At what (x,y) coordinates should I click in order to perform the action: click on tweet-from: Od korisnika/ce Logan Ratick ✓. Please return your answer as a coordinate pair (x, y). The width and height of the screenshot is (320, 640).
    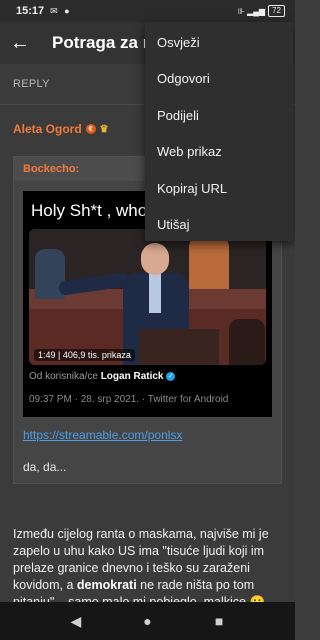
    Looking at the image, I should click on (102, 376).